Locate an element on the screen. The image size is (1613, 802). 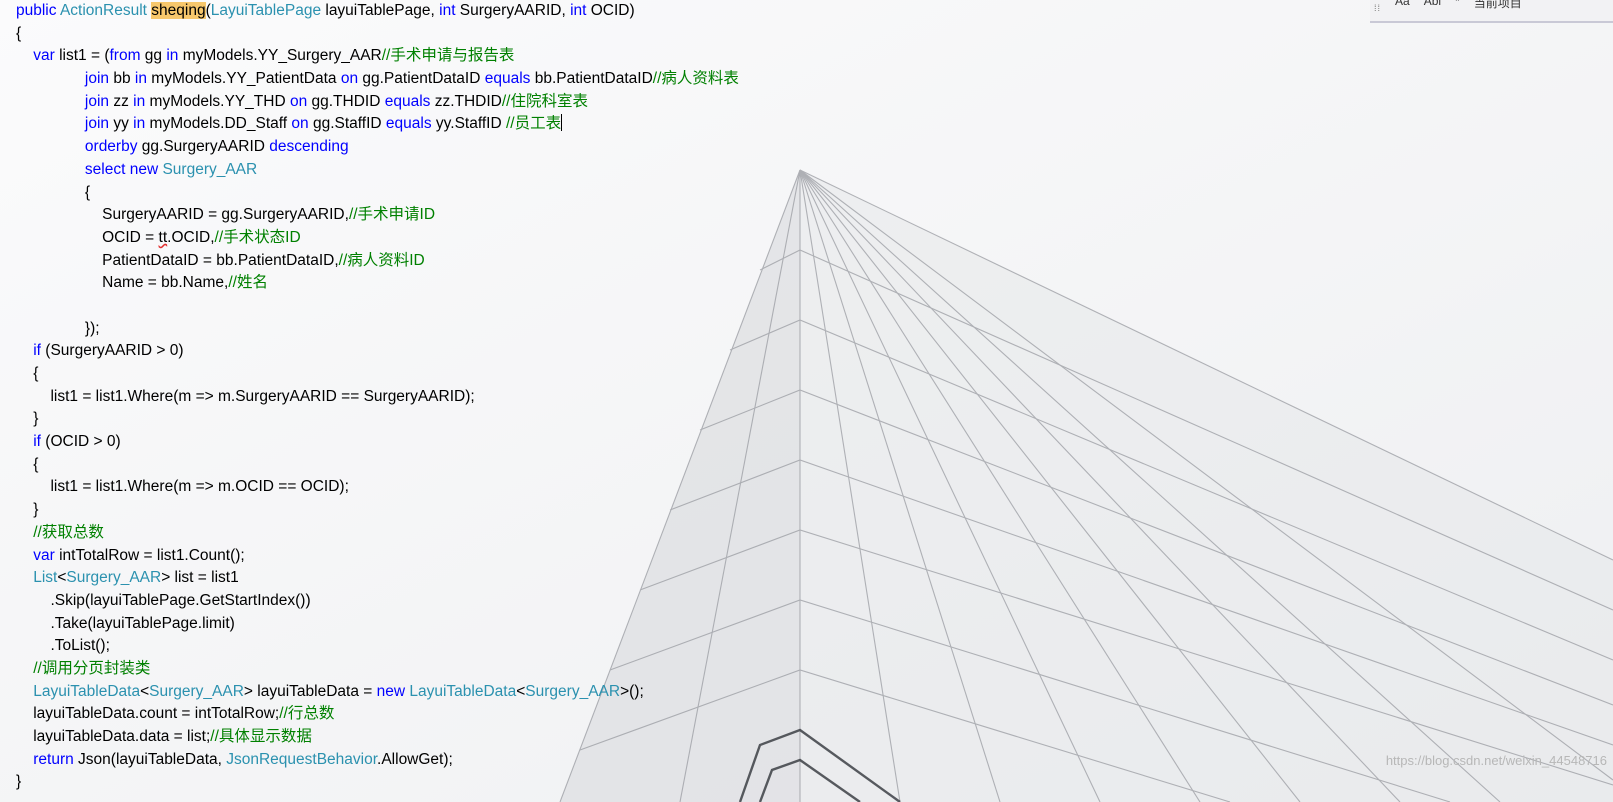
code-token: intTotalRow = list1.Count(); is located at coordinates (149, 555).